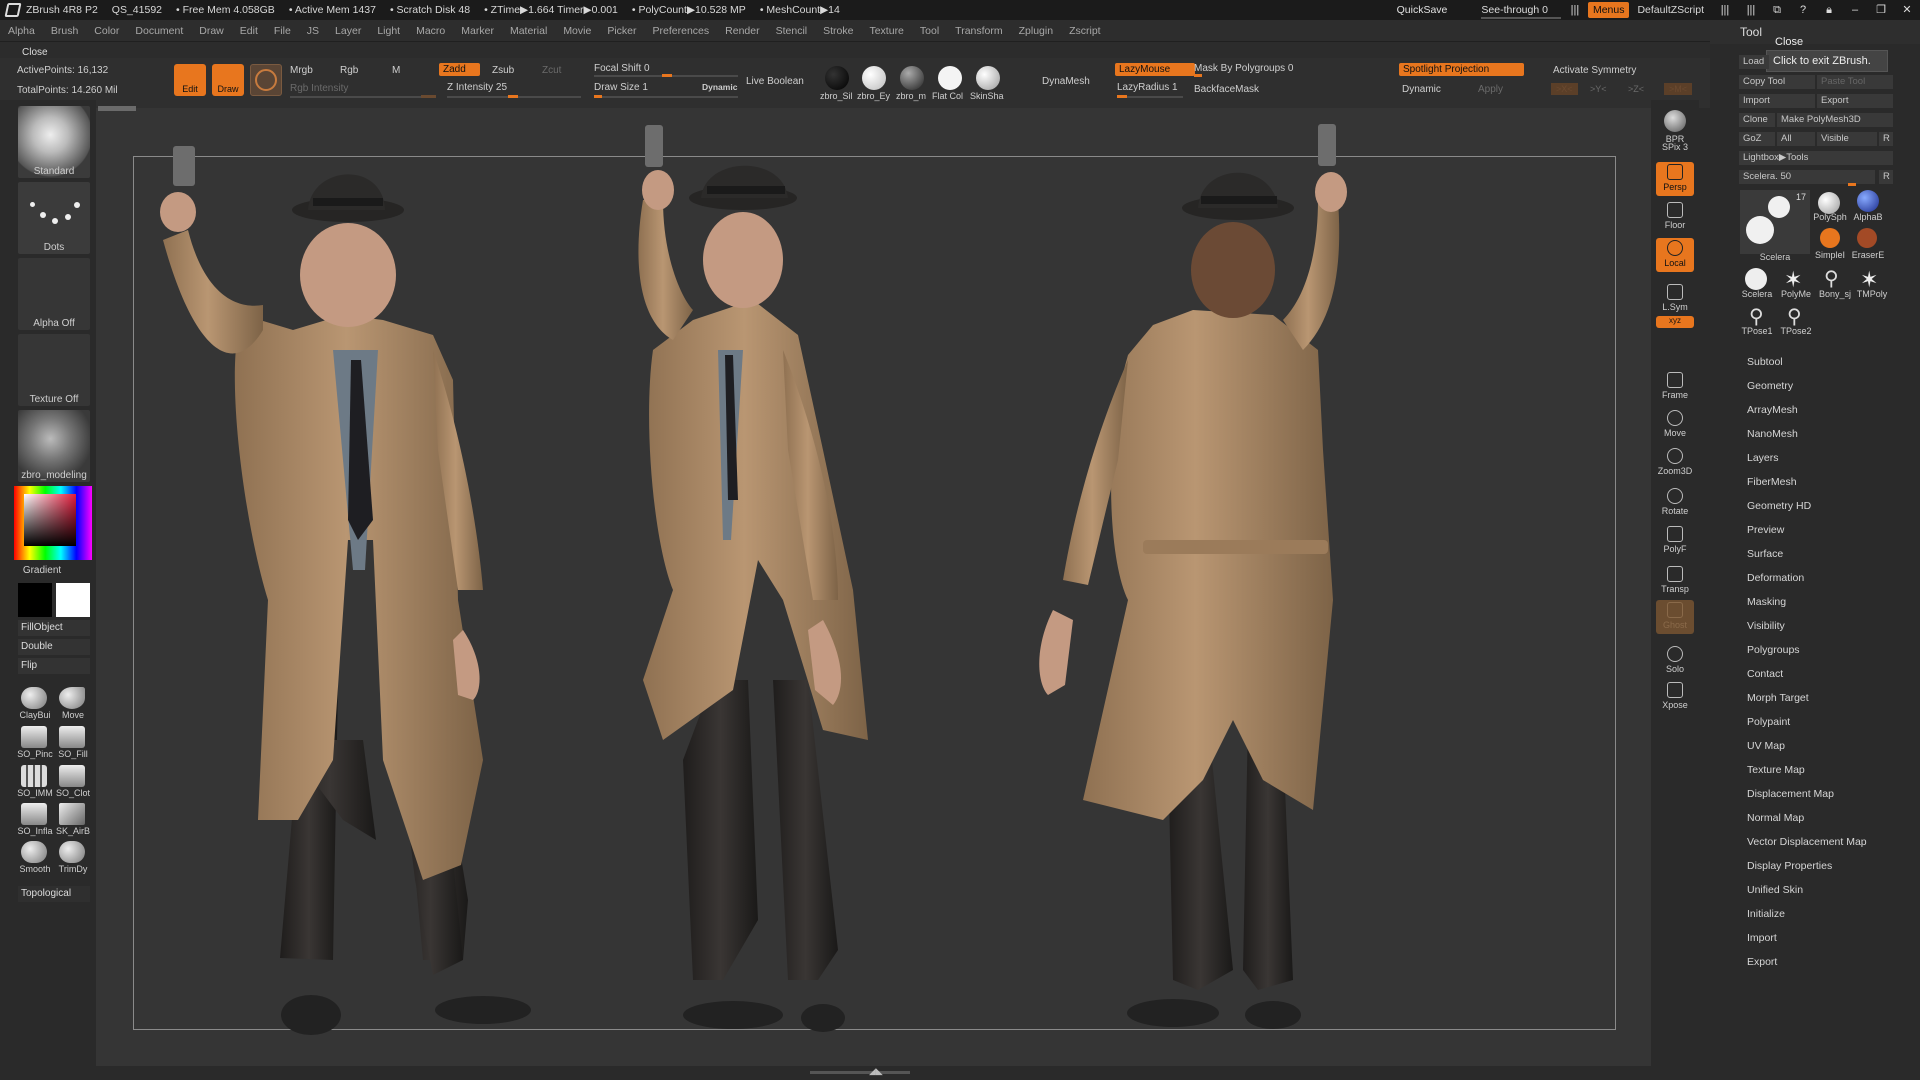 This screenshot has width=1920, height=1080. I want to click on smooth-brush-icon, so click(34, 852).